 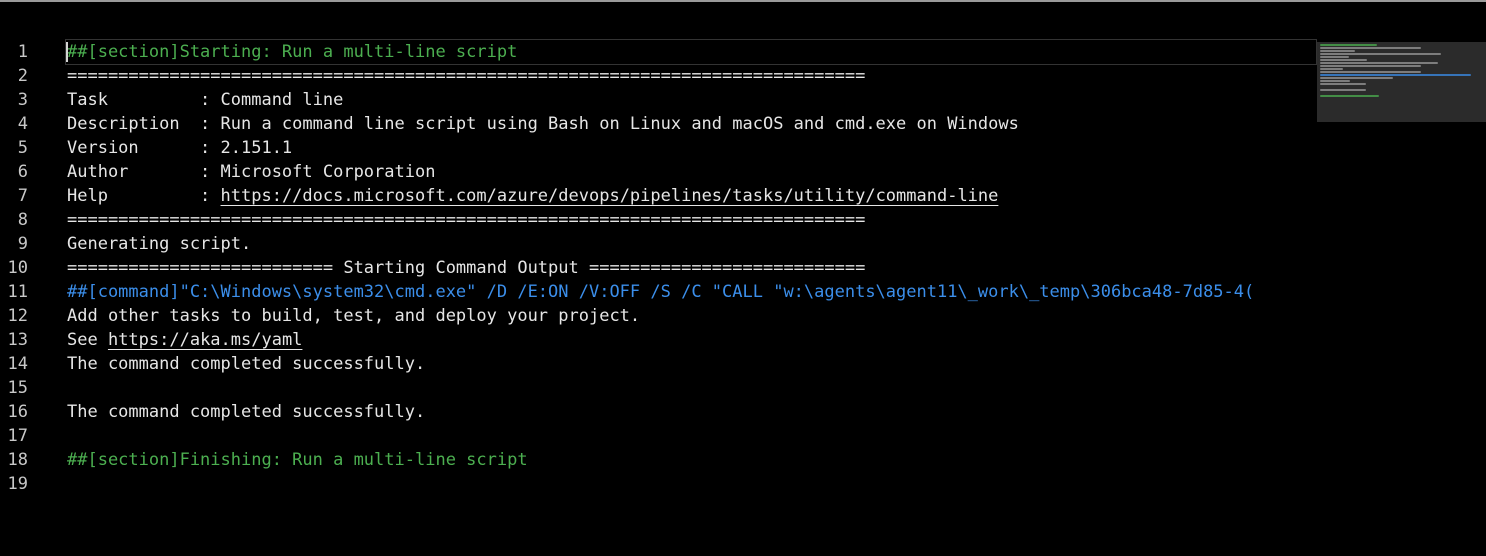 What do you see at coordinates (144, 196) in the screenshot?
I see `line-prefix: Help :` at bounding box center [144, 196].